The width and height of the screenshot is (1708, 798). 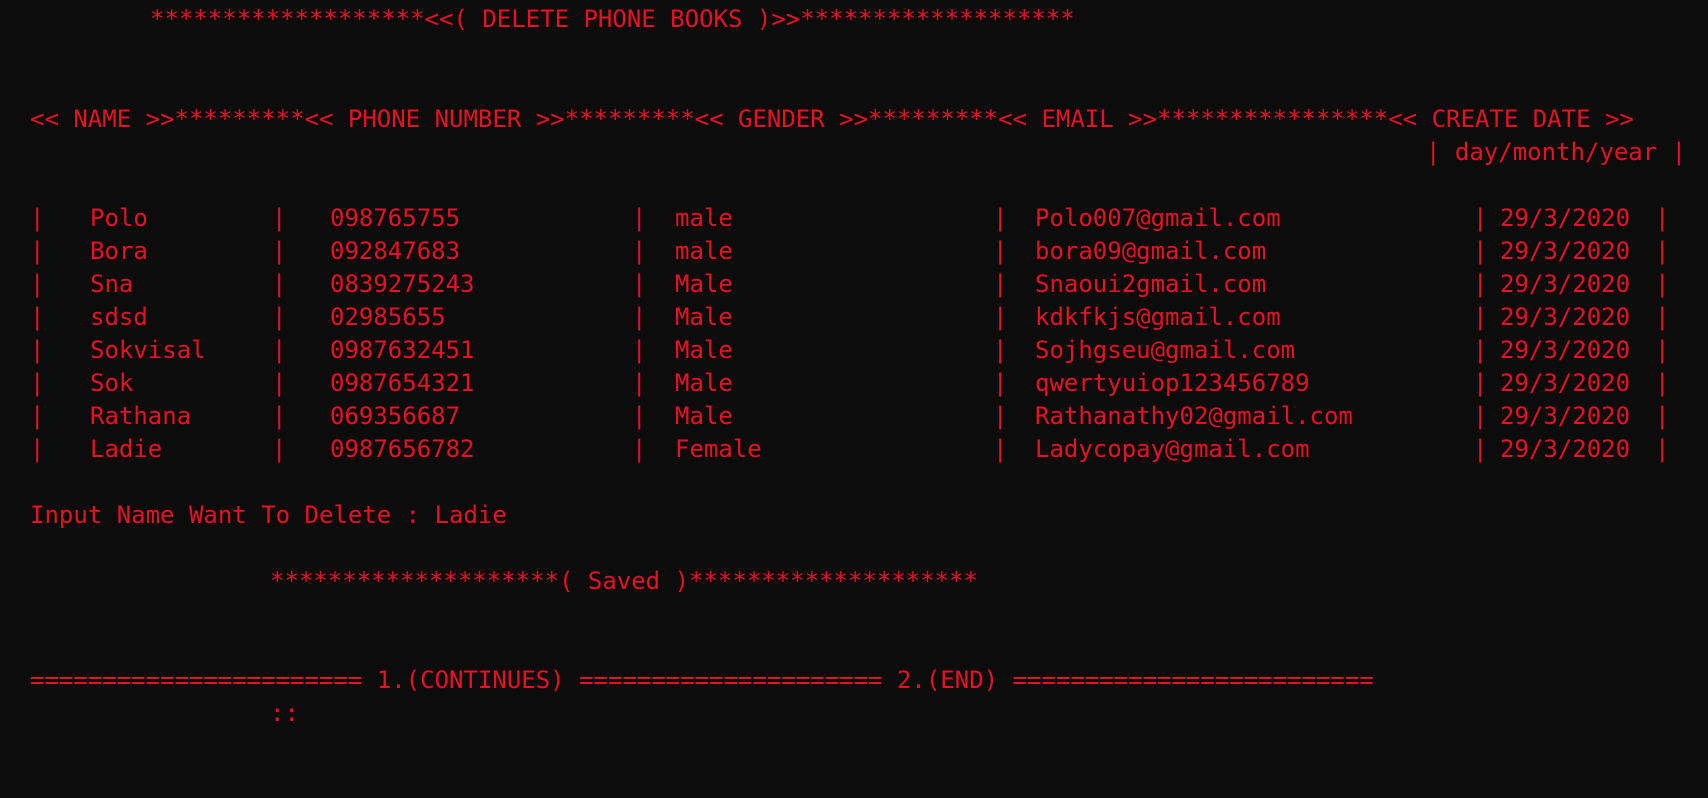 I want to click on cell-email: qwertyuiop123456789, so click(x=1172, y=383).